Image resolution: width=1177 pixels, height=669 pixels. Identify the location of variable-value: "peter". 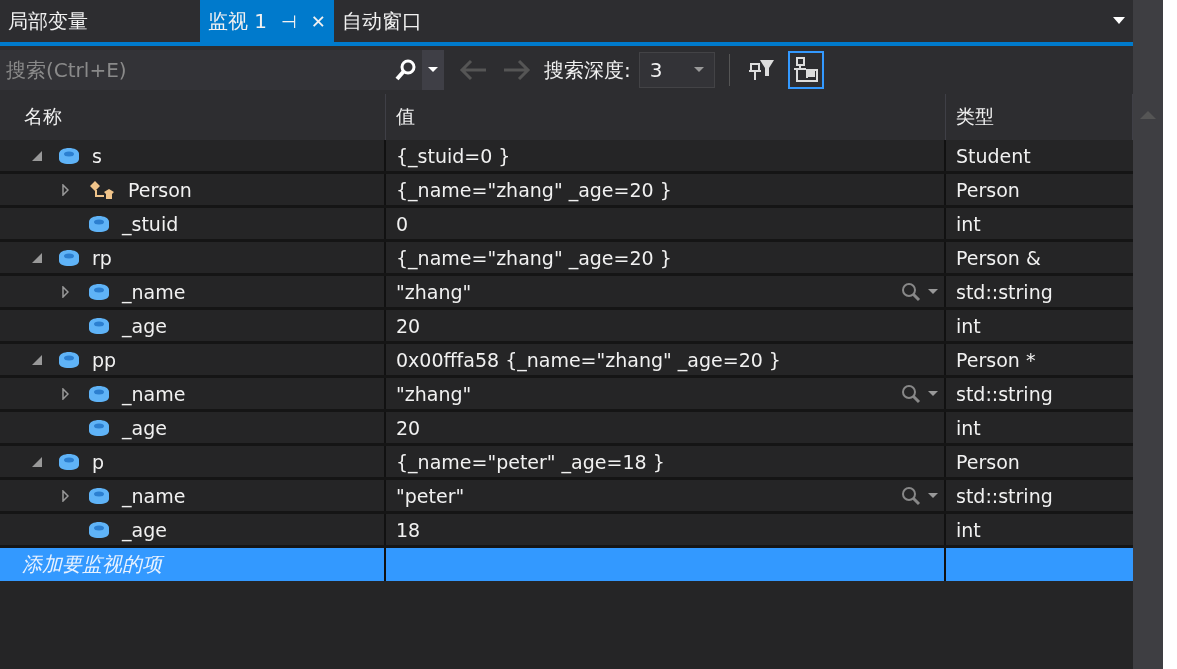
(430, 495).